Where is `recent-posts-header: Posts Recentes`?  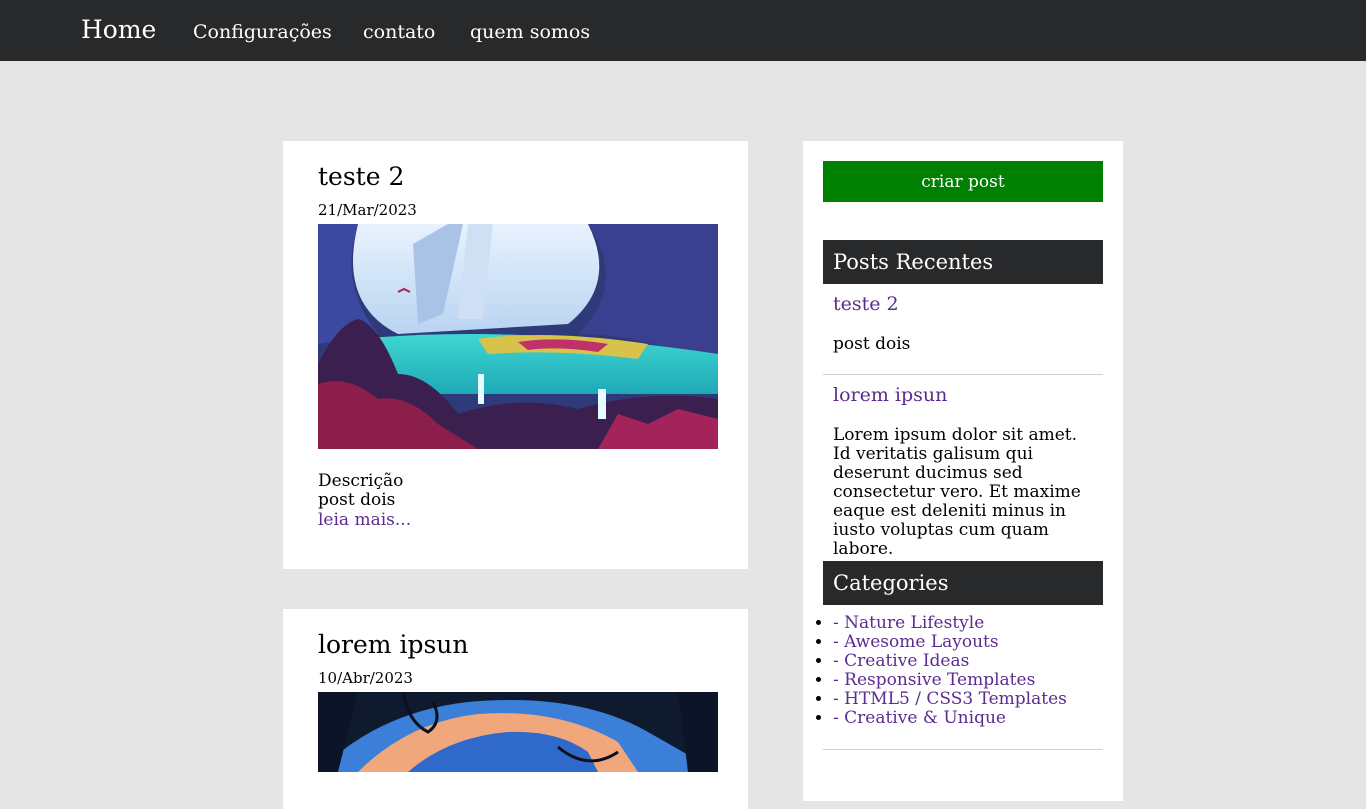 recent-posts-header: Posts Recentes is located at coordinates (963, 262).